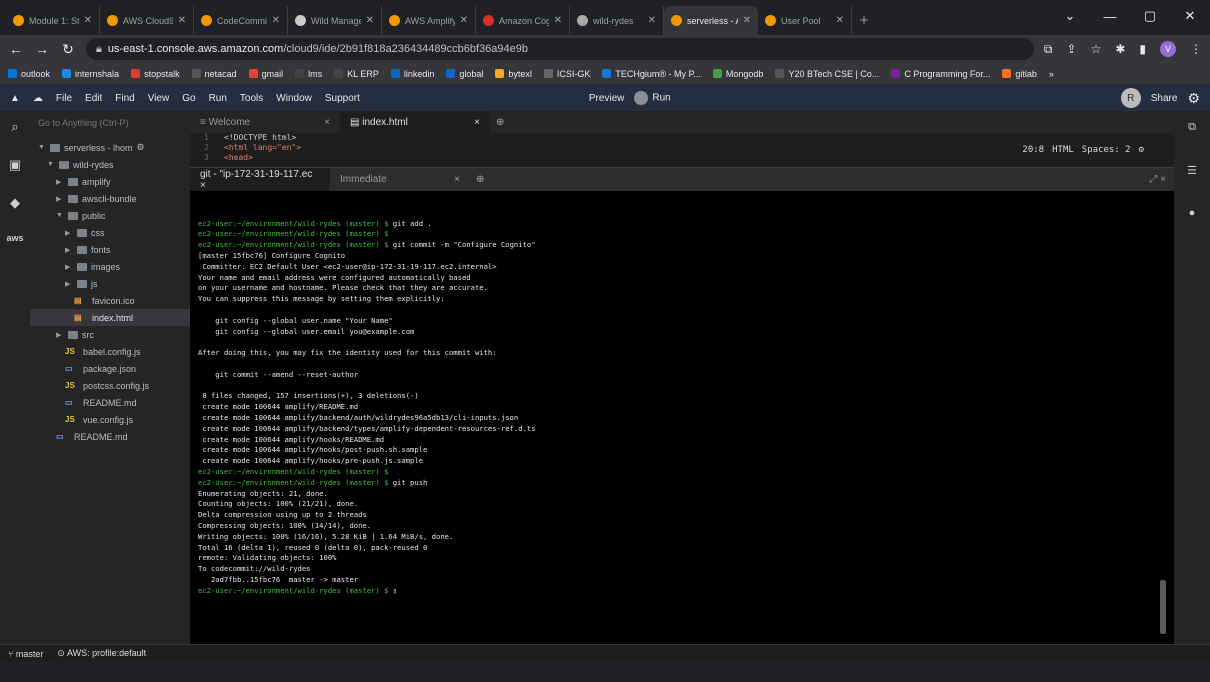 This screenshot has width=1210, height=682. What do you see at coordinates (356, 74) in the screenshot?
I see `bookmark-item: KL ERP` at bounding box center [356, 74].